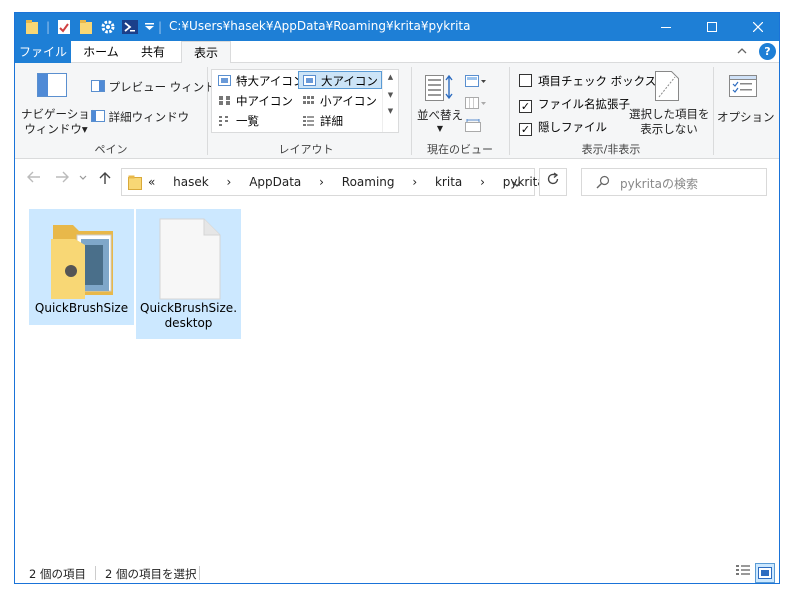 The image size is (796, 598). Describe the element at coordinates (742, 51) in the screenshot. I see `collapse-ribbon-icon` at that location.